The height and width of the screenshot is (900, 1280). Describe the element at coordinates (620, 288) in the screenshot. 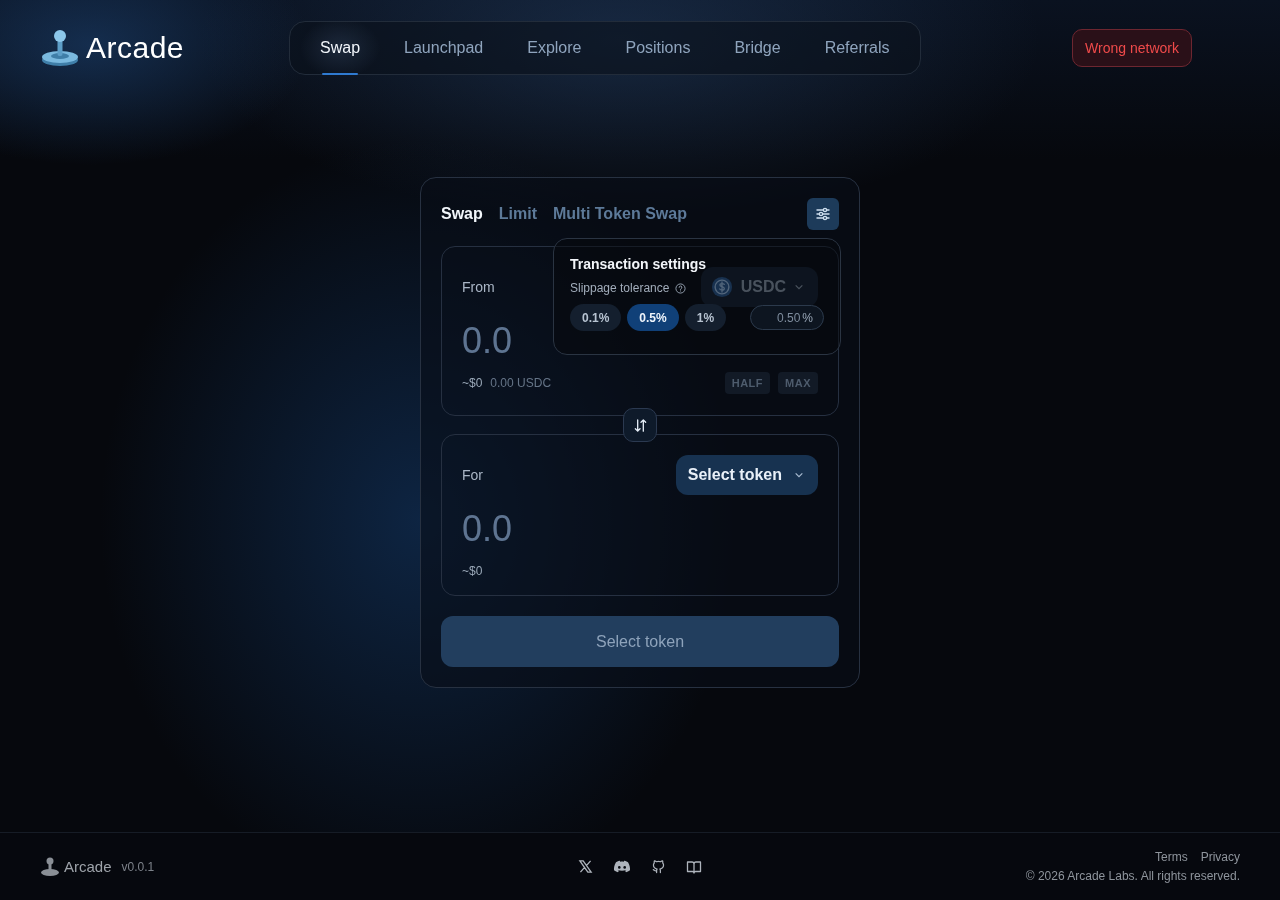

I see `slippage-label: Slippage tolerance` at that location.